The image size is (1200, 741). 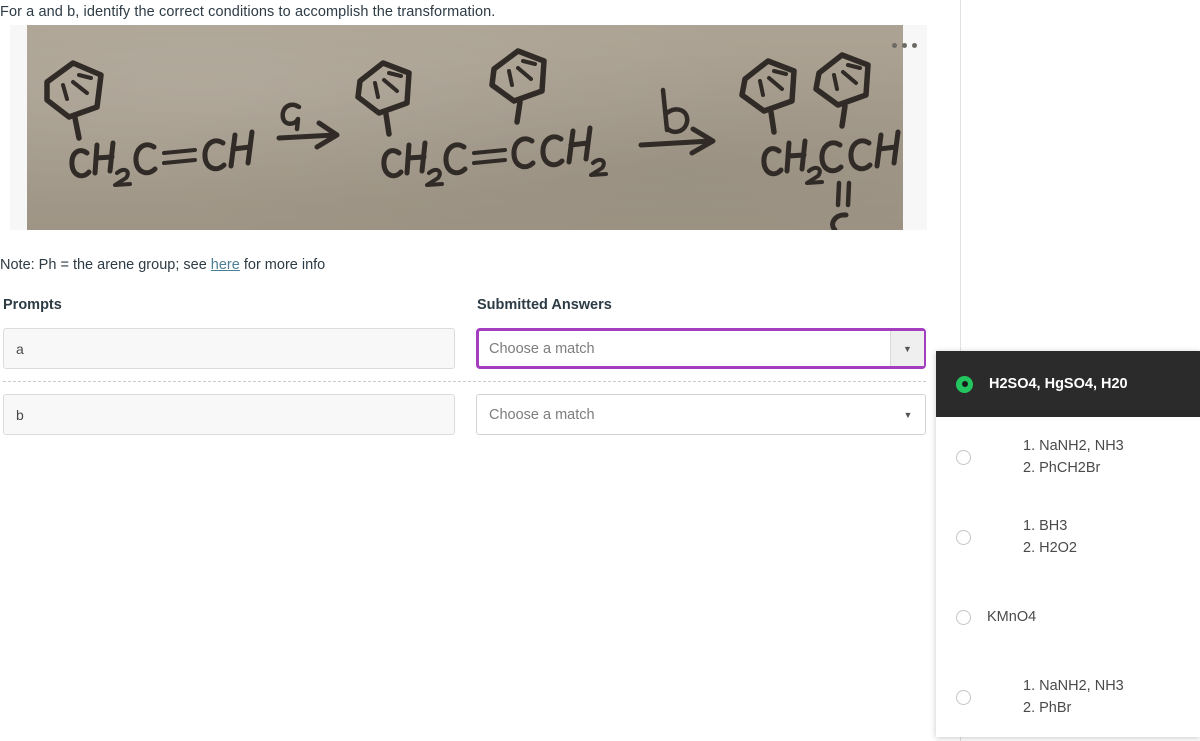 What do you see at coordinates (229, 414) in the screenshot?
I see `prompt-box-b: b` at bounding box center [229, 414].